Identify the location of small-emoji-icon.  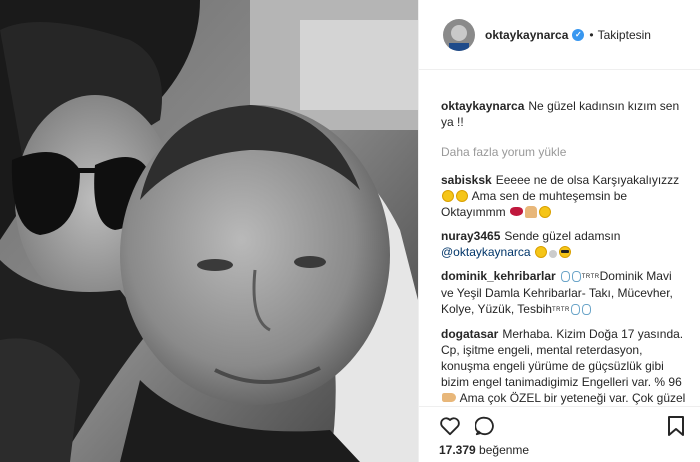
(552, 254).